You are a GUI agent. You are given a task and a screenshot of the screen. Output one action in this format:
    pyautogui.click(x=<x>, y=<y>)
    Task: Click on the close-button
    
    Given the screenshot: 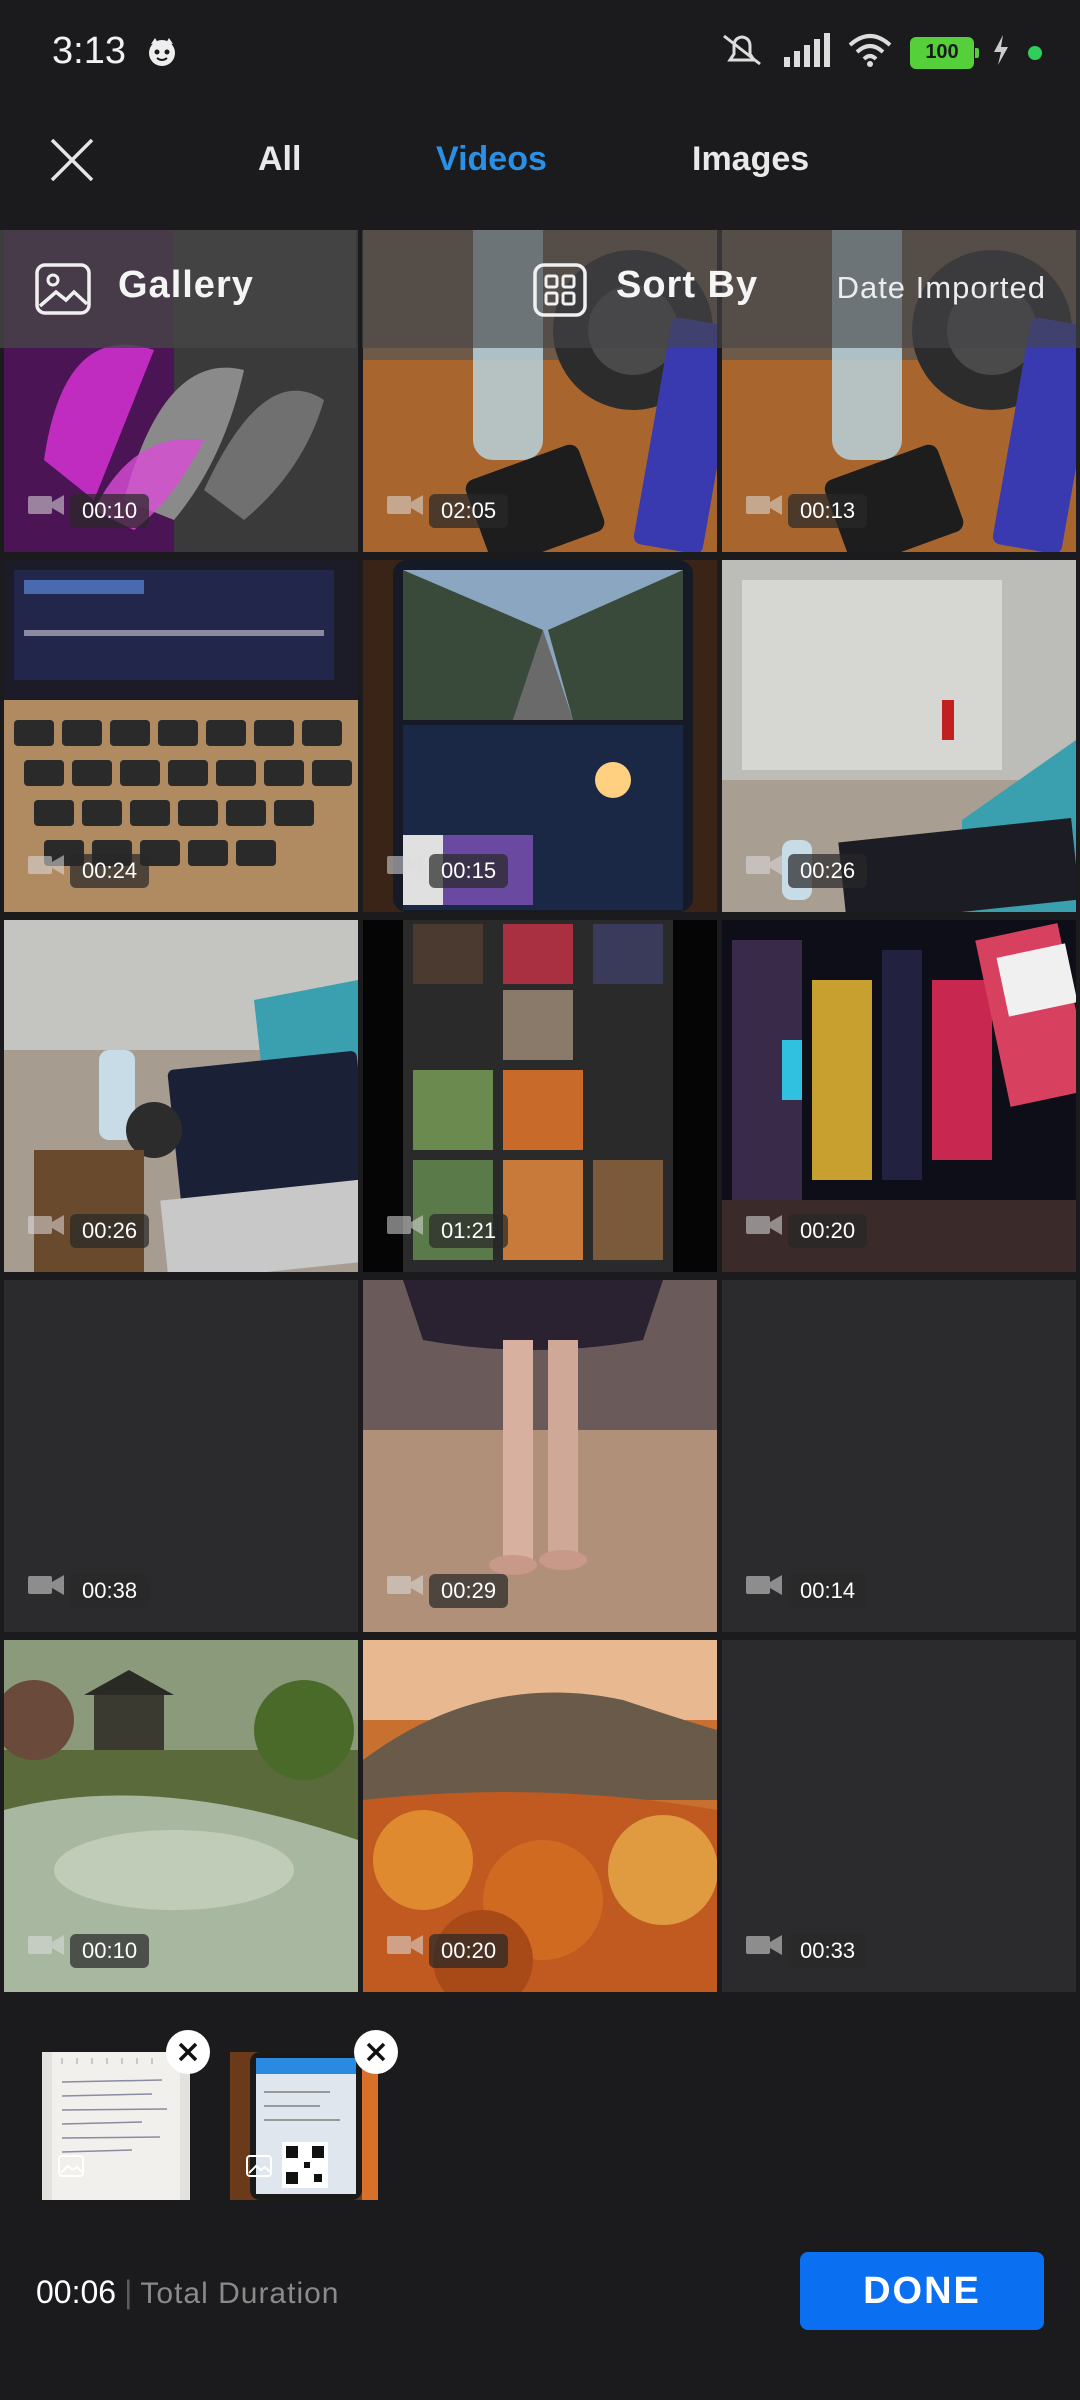 What is the action you would take?
    pyautogui.click(x=72, y=160)
    